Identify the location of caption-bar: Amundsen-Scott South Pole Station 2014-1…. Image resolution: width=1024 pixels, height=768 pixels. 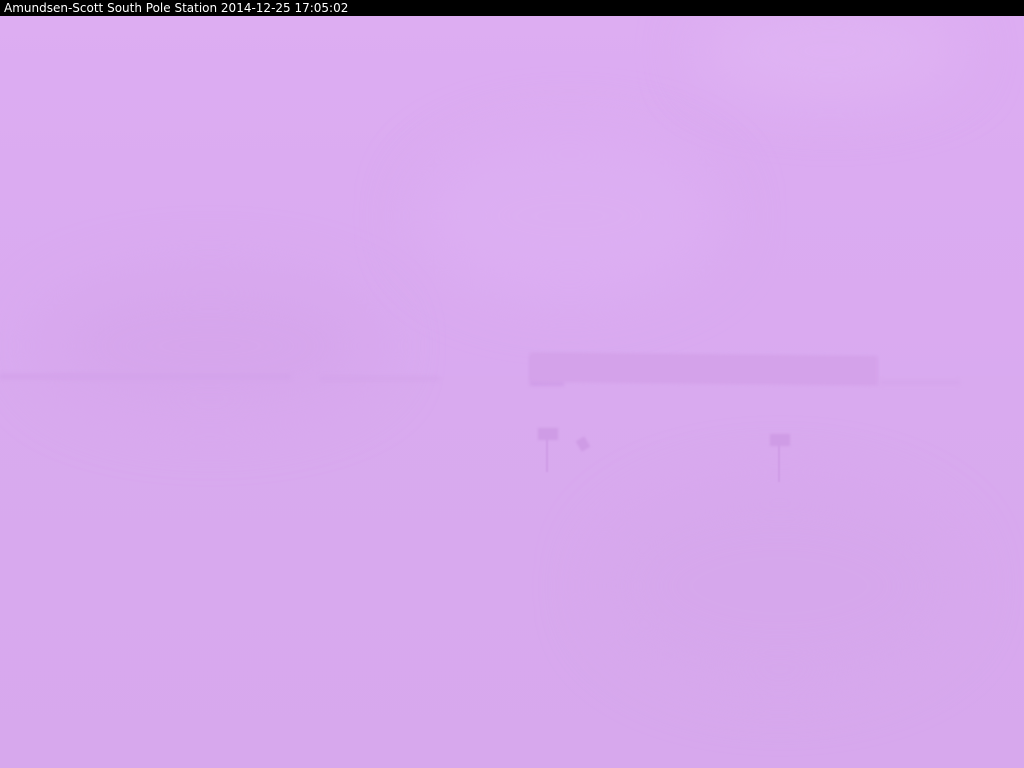
(512, 8).